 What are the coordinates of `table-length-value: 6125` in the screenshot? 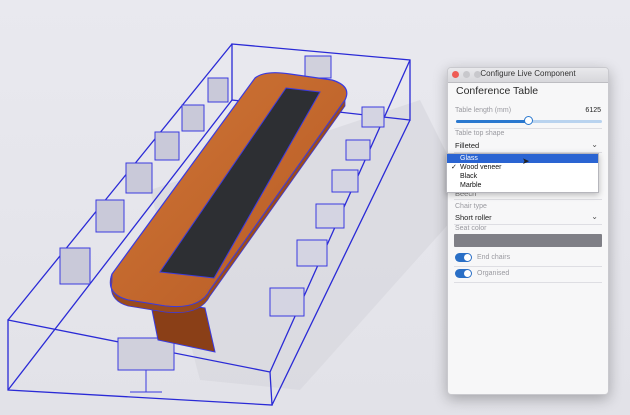 It's located at (593, 110).